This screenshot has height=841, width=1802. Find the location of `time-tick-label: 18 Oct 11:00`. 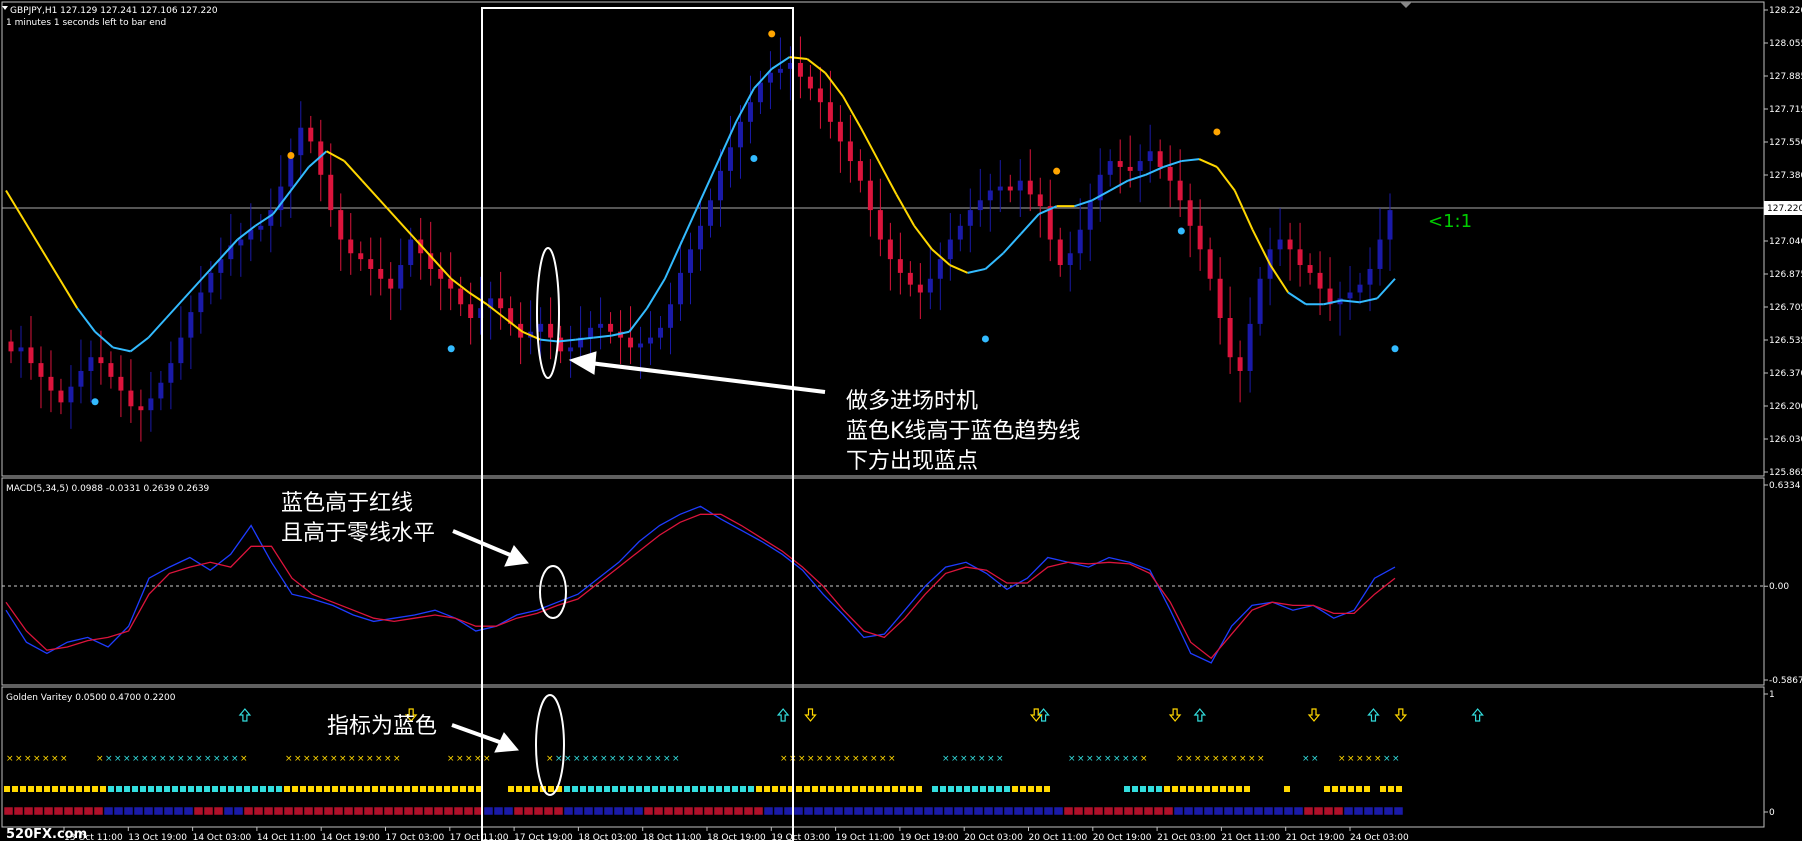

time-tick-label: 18 Oct 11:00 is located at coordinates (672, 837).